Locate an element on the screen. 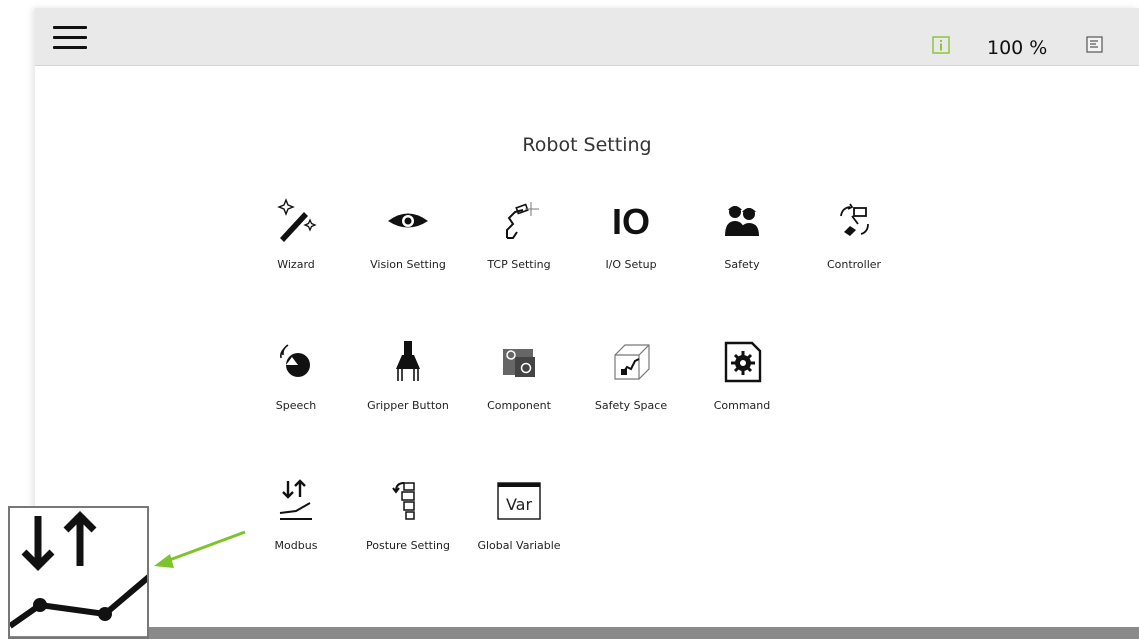 The image size is (1139, 639). wizard-wand-icon is located at coordinates (297, 220).